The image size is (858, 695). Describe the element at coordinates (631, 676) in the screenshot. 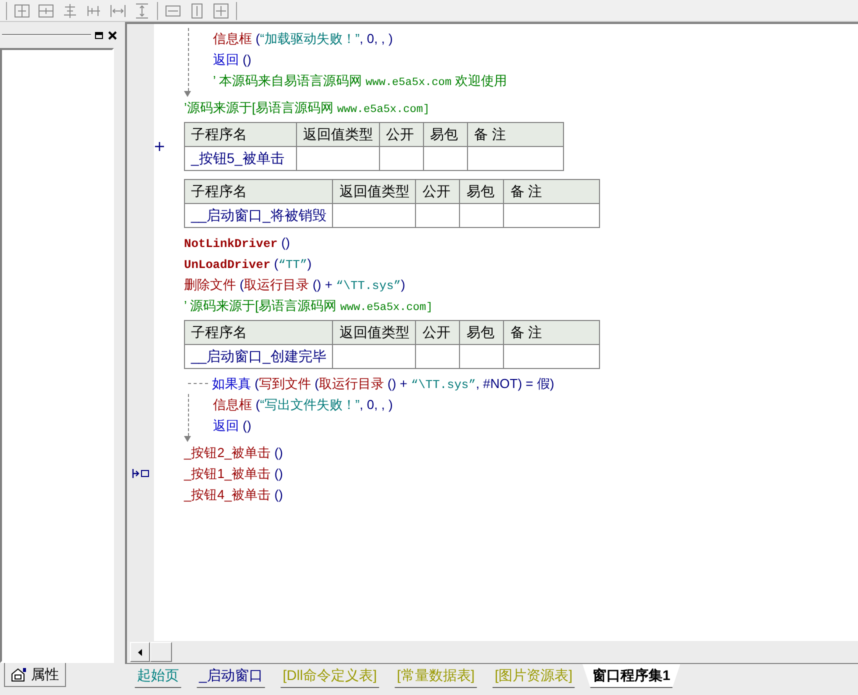

I see `document-tab: 窗口程序集1` at that location.